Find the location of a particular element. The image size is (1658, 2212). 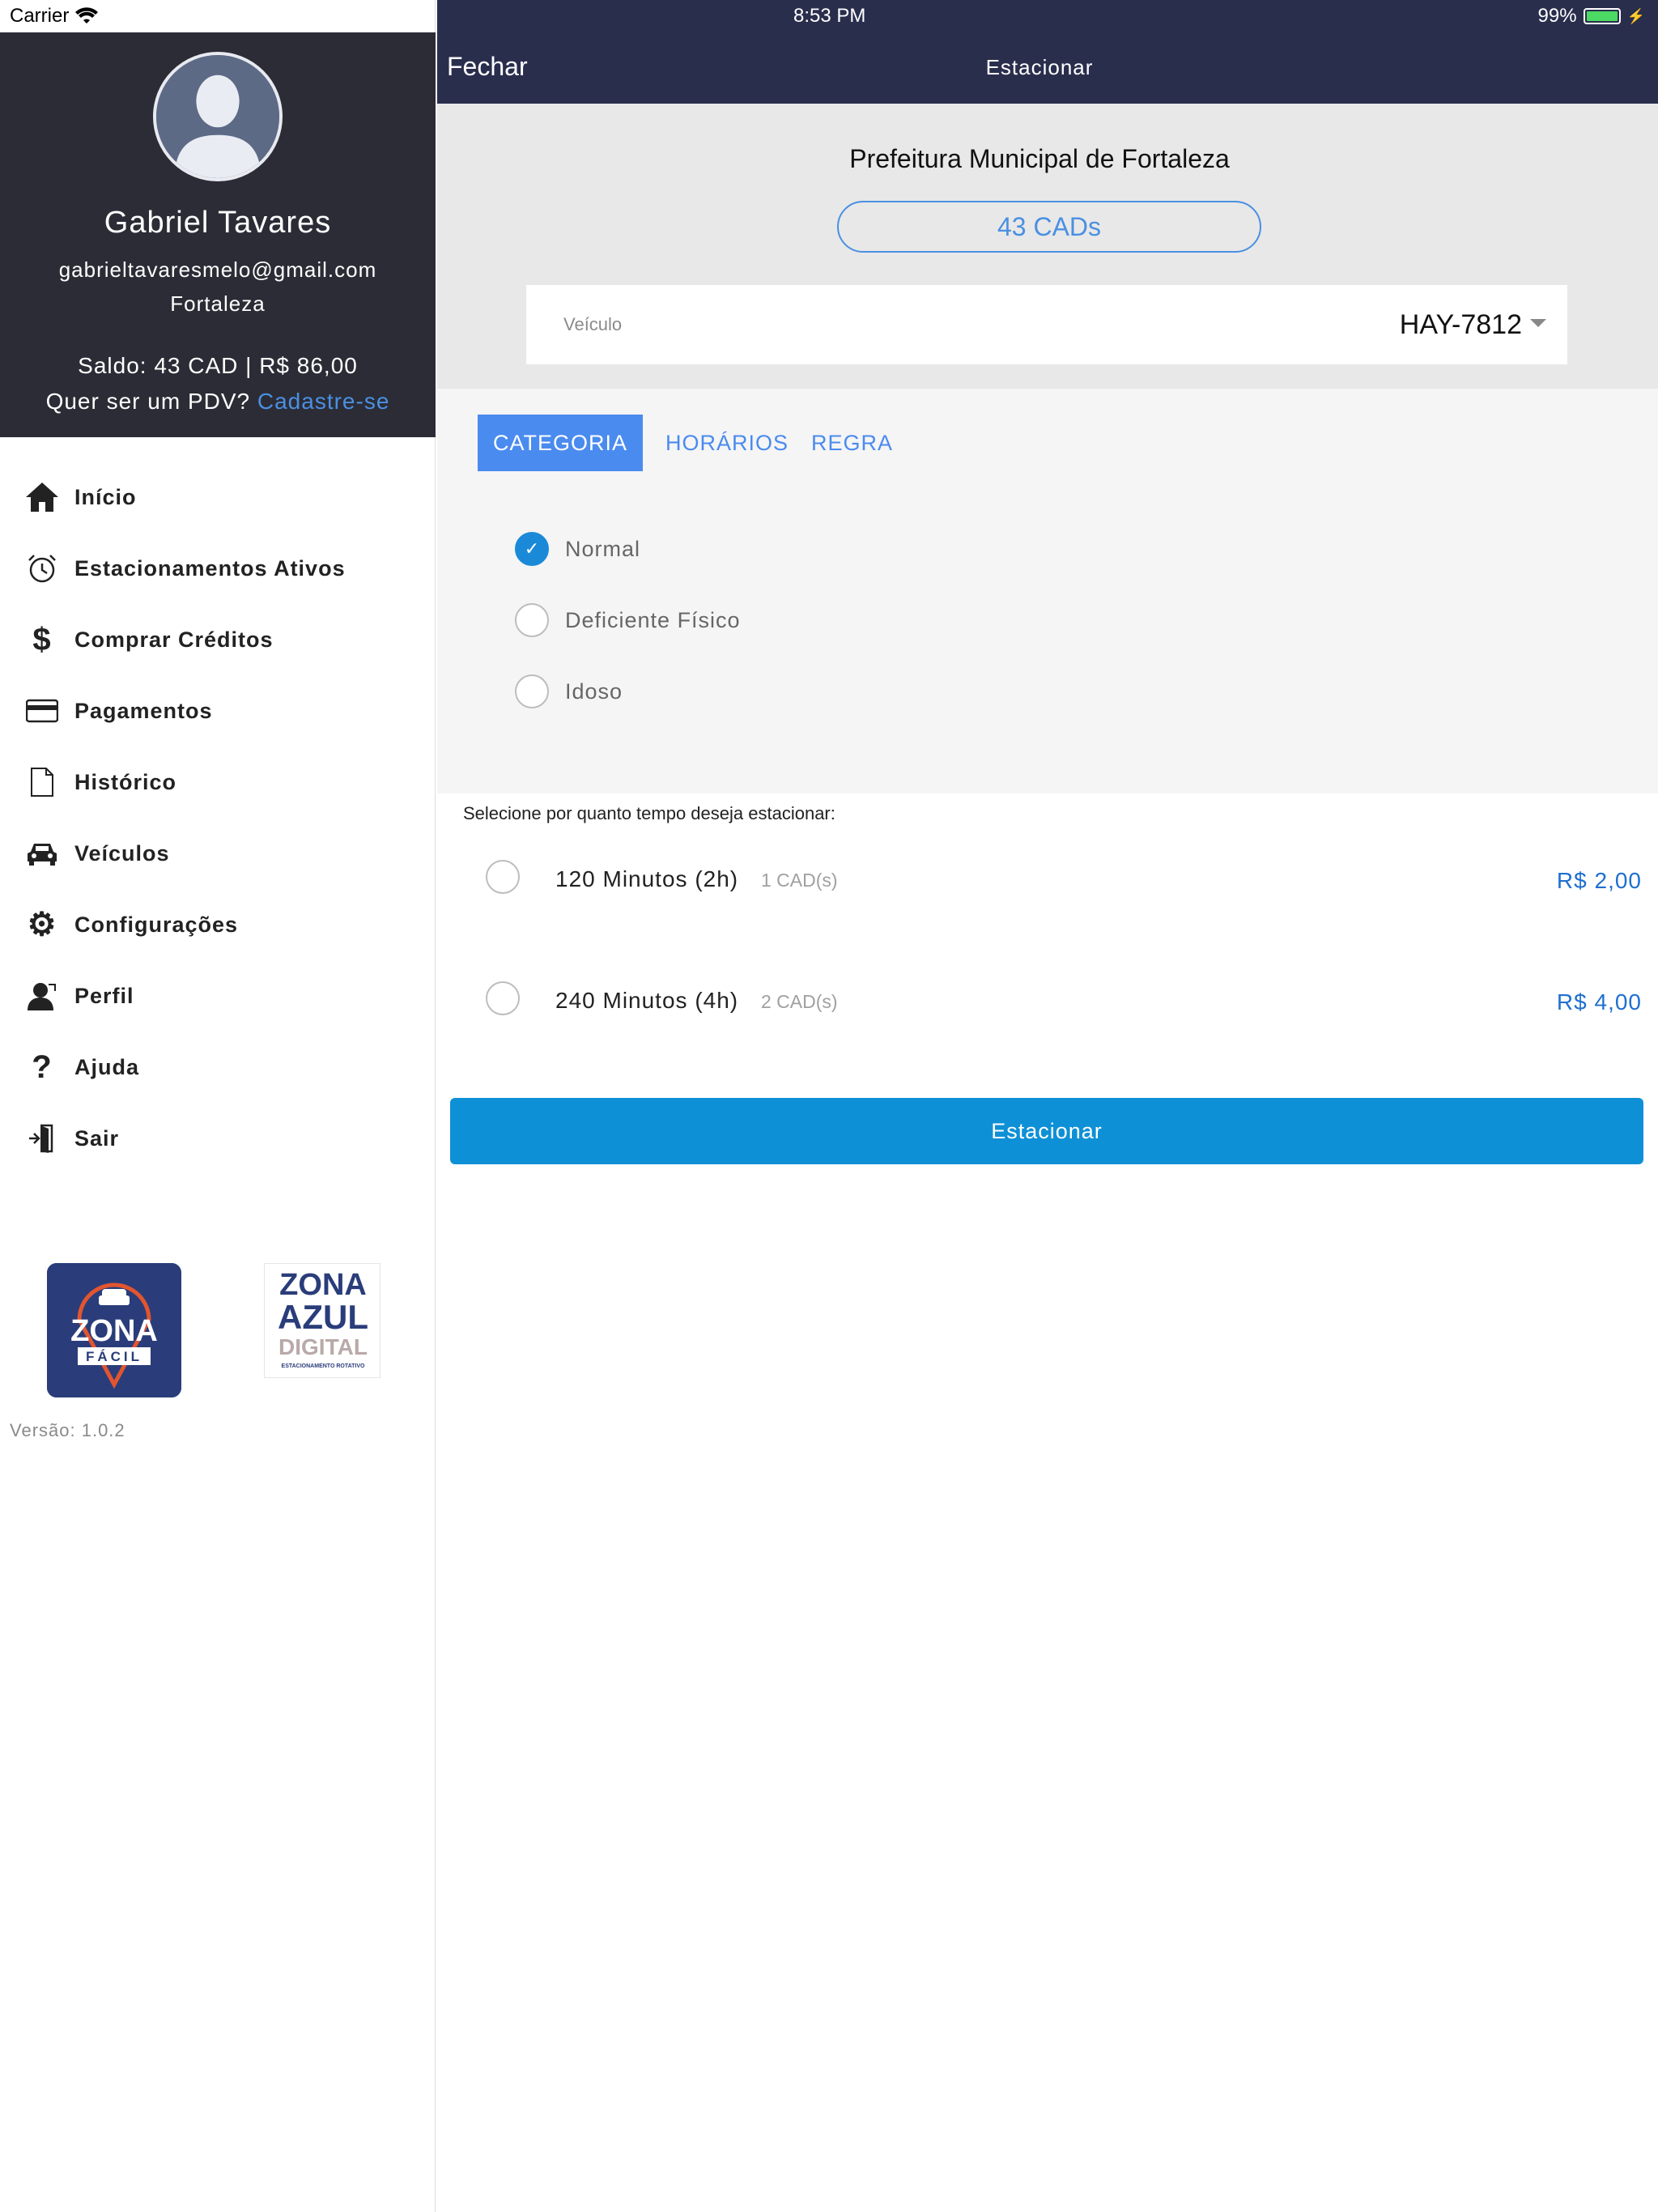

clock: 8:53 PM is located at coordinates (829, 16).